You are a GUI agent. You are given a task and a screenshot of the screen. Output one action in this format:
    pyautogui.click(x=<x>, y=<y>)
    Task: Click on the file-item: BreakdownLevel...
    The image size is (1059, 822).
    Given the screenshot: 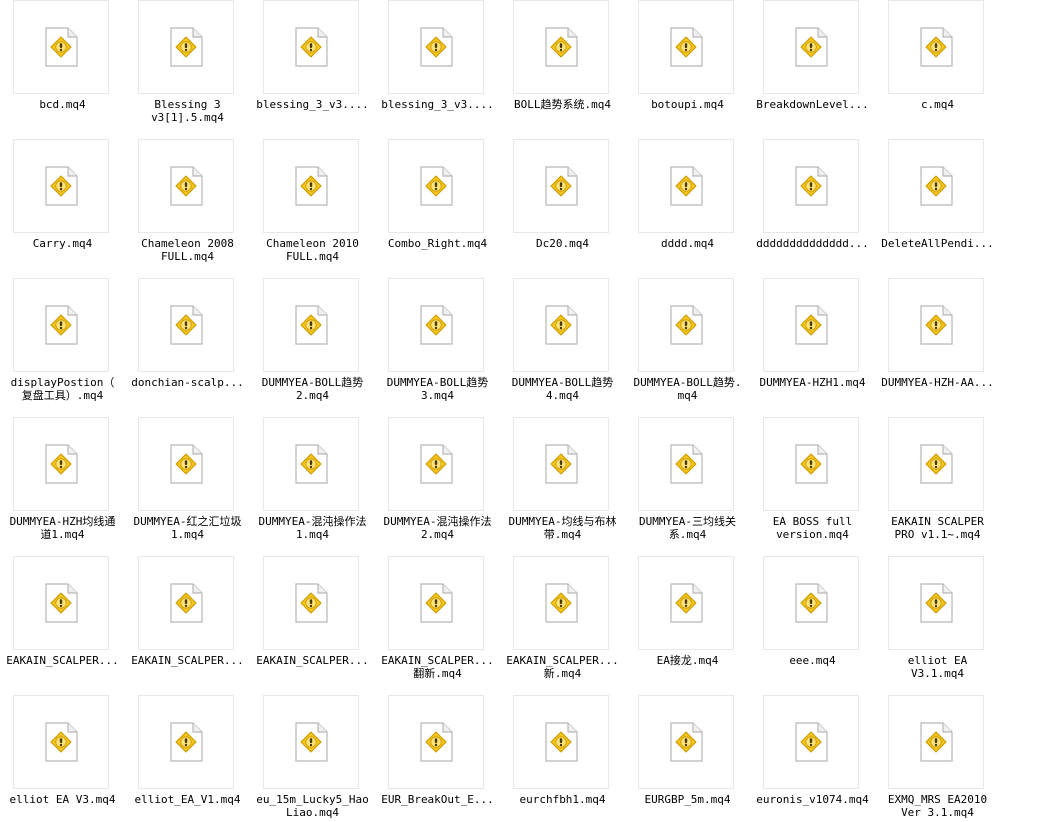 What is the action you would take?
    pyautogui.click(x=812, y=69)
    